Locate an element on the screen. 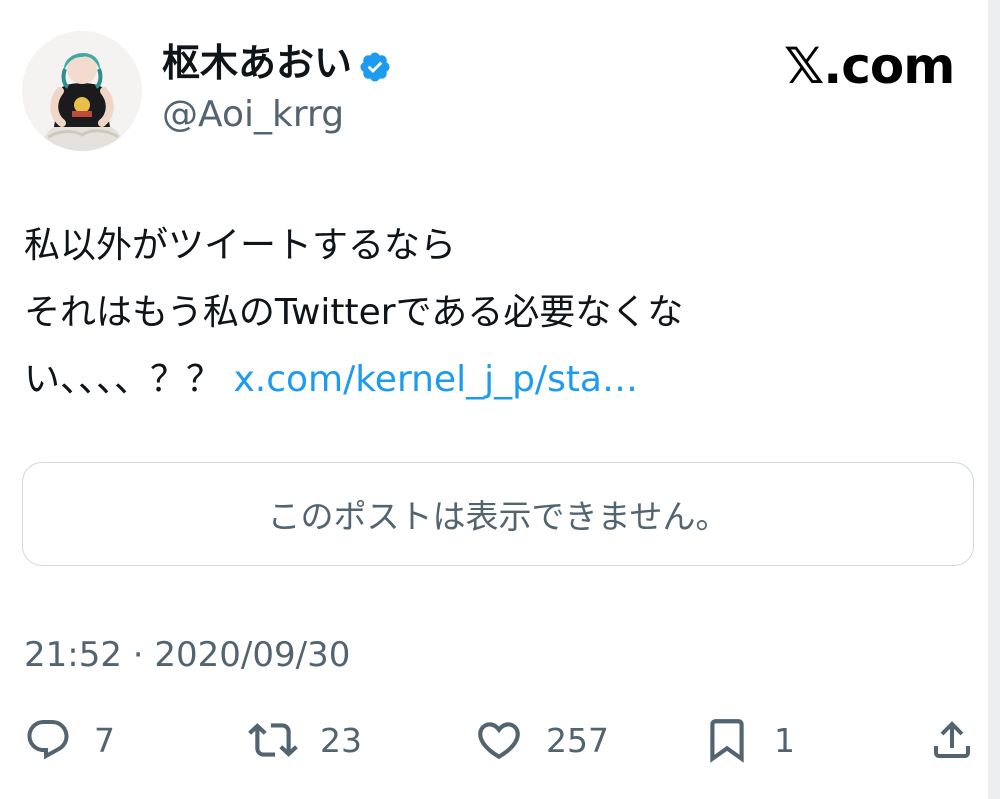 The width and height of the screenshot is (1000, 799). repost-count: 23 is located at coordinates (341, 740).